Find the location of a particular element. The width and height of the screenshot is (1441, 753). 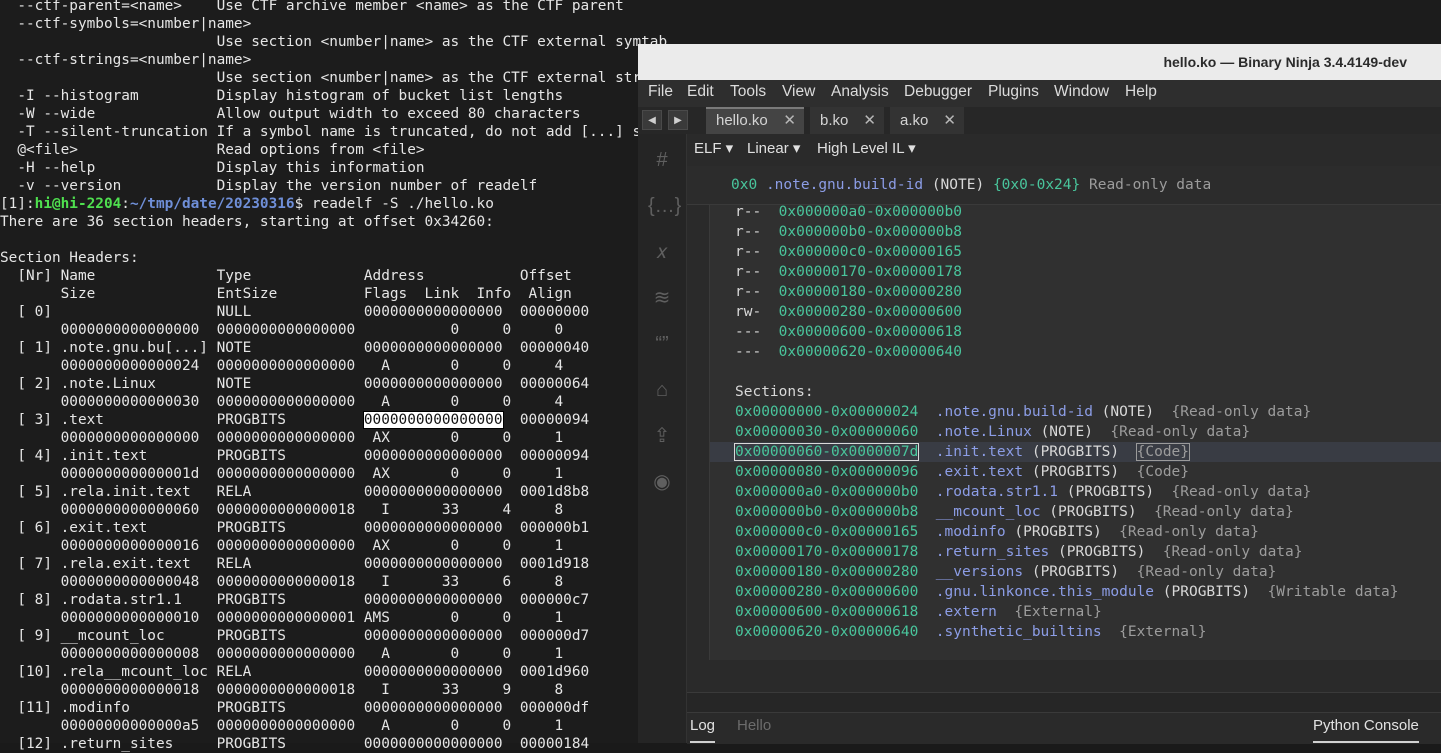

prompt-path: ~/tmp/date/20230316 is located at coordinates (212, 204).